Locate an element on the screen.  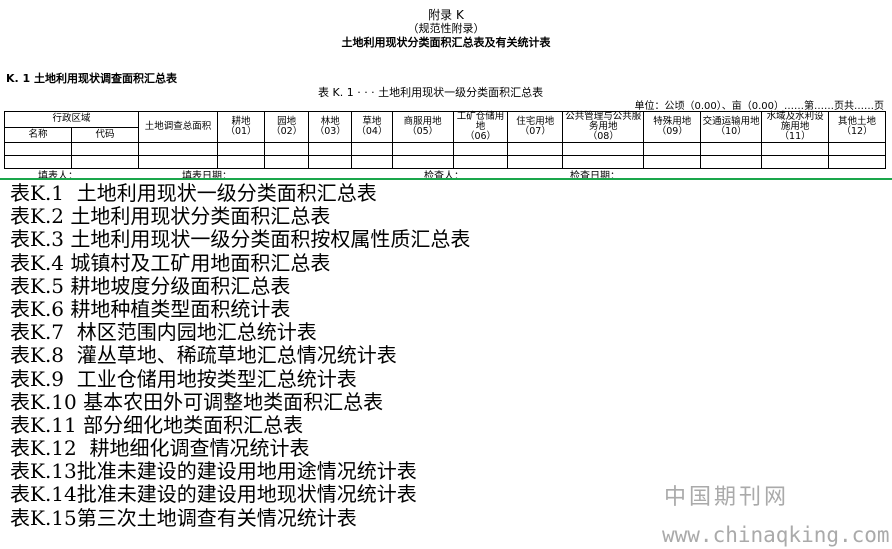
col-header-12: 其他土地 （12） is located at coordinates (857, 127).